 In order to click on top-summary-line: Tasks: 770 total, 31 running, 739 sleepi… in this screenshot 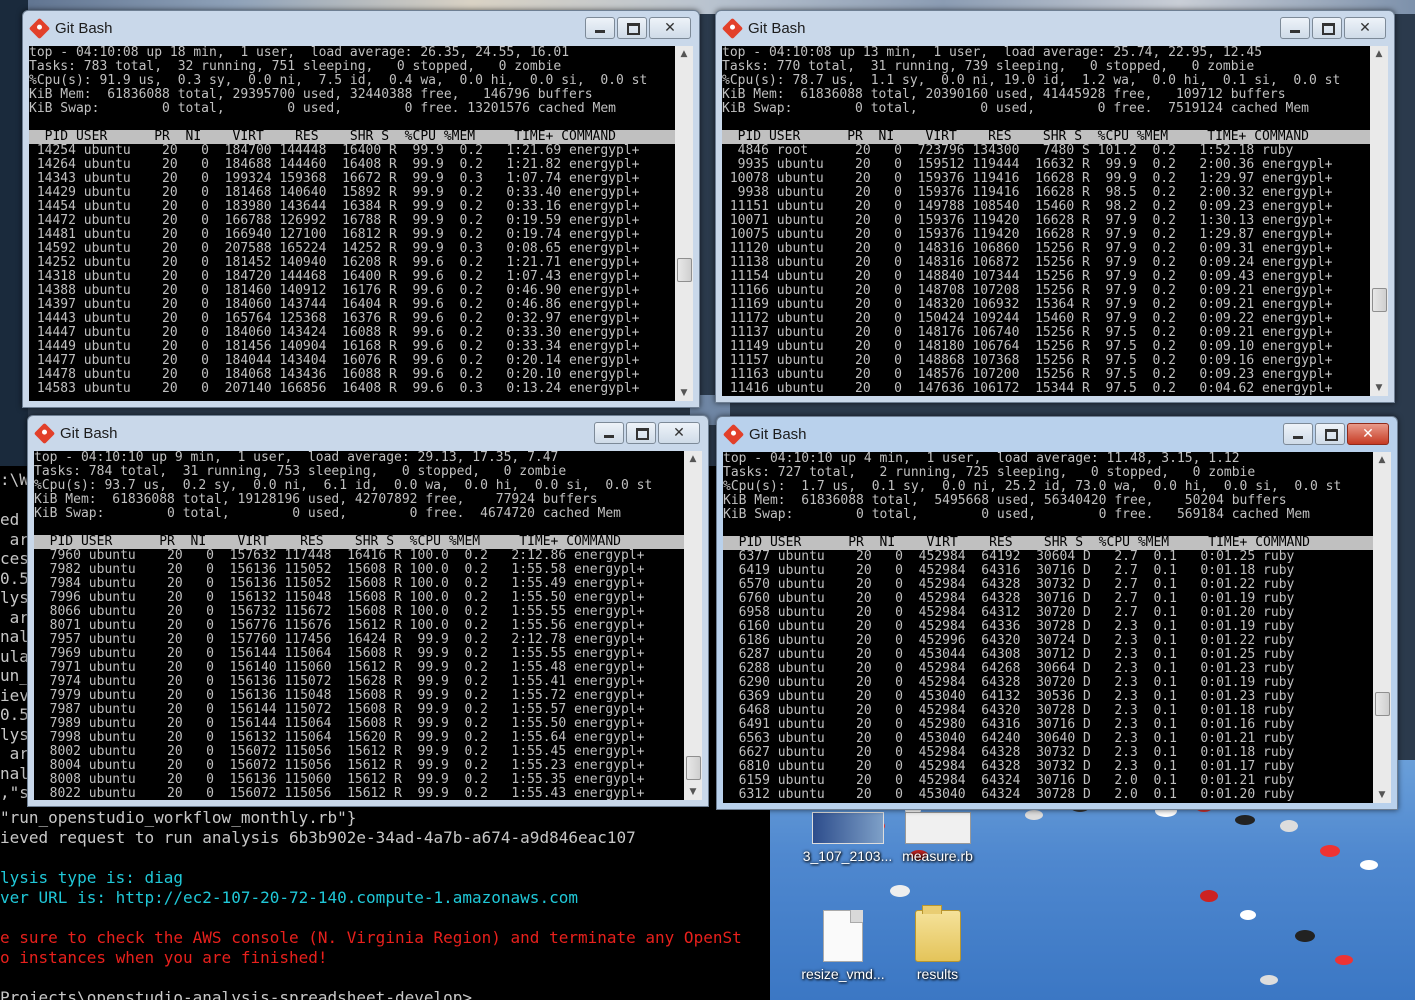, I will do `click(988, 66)`.